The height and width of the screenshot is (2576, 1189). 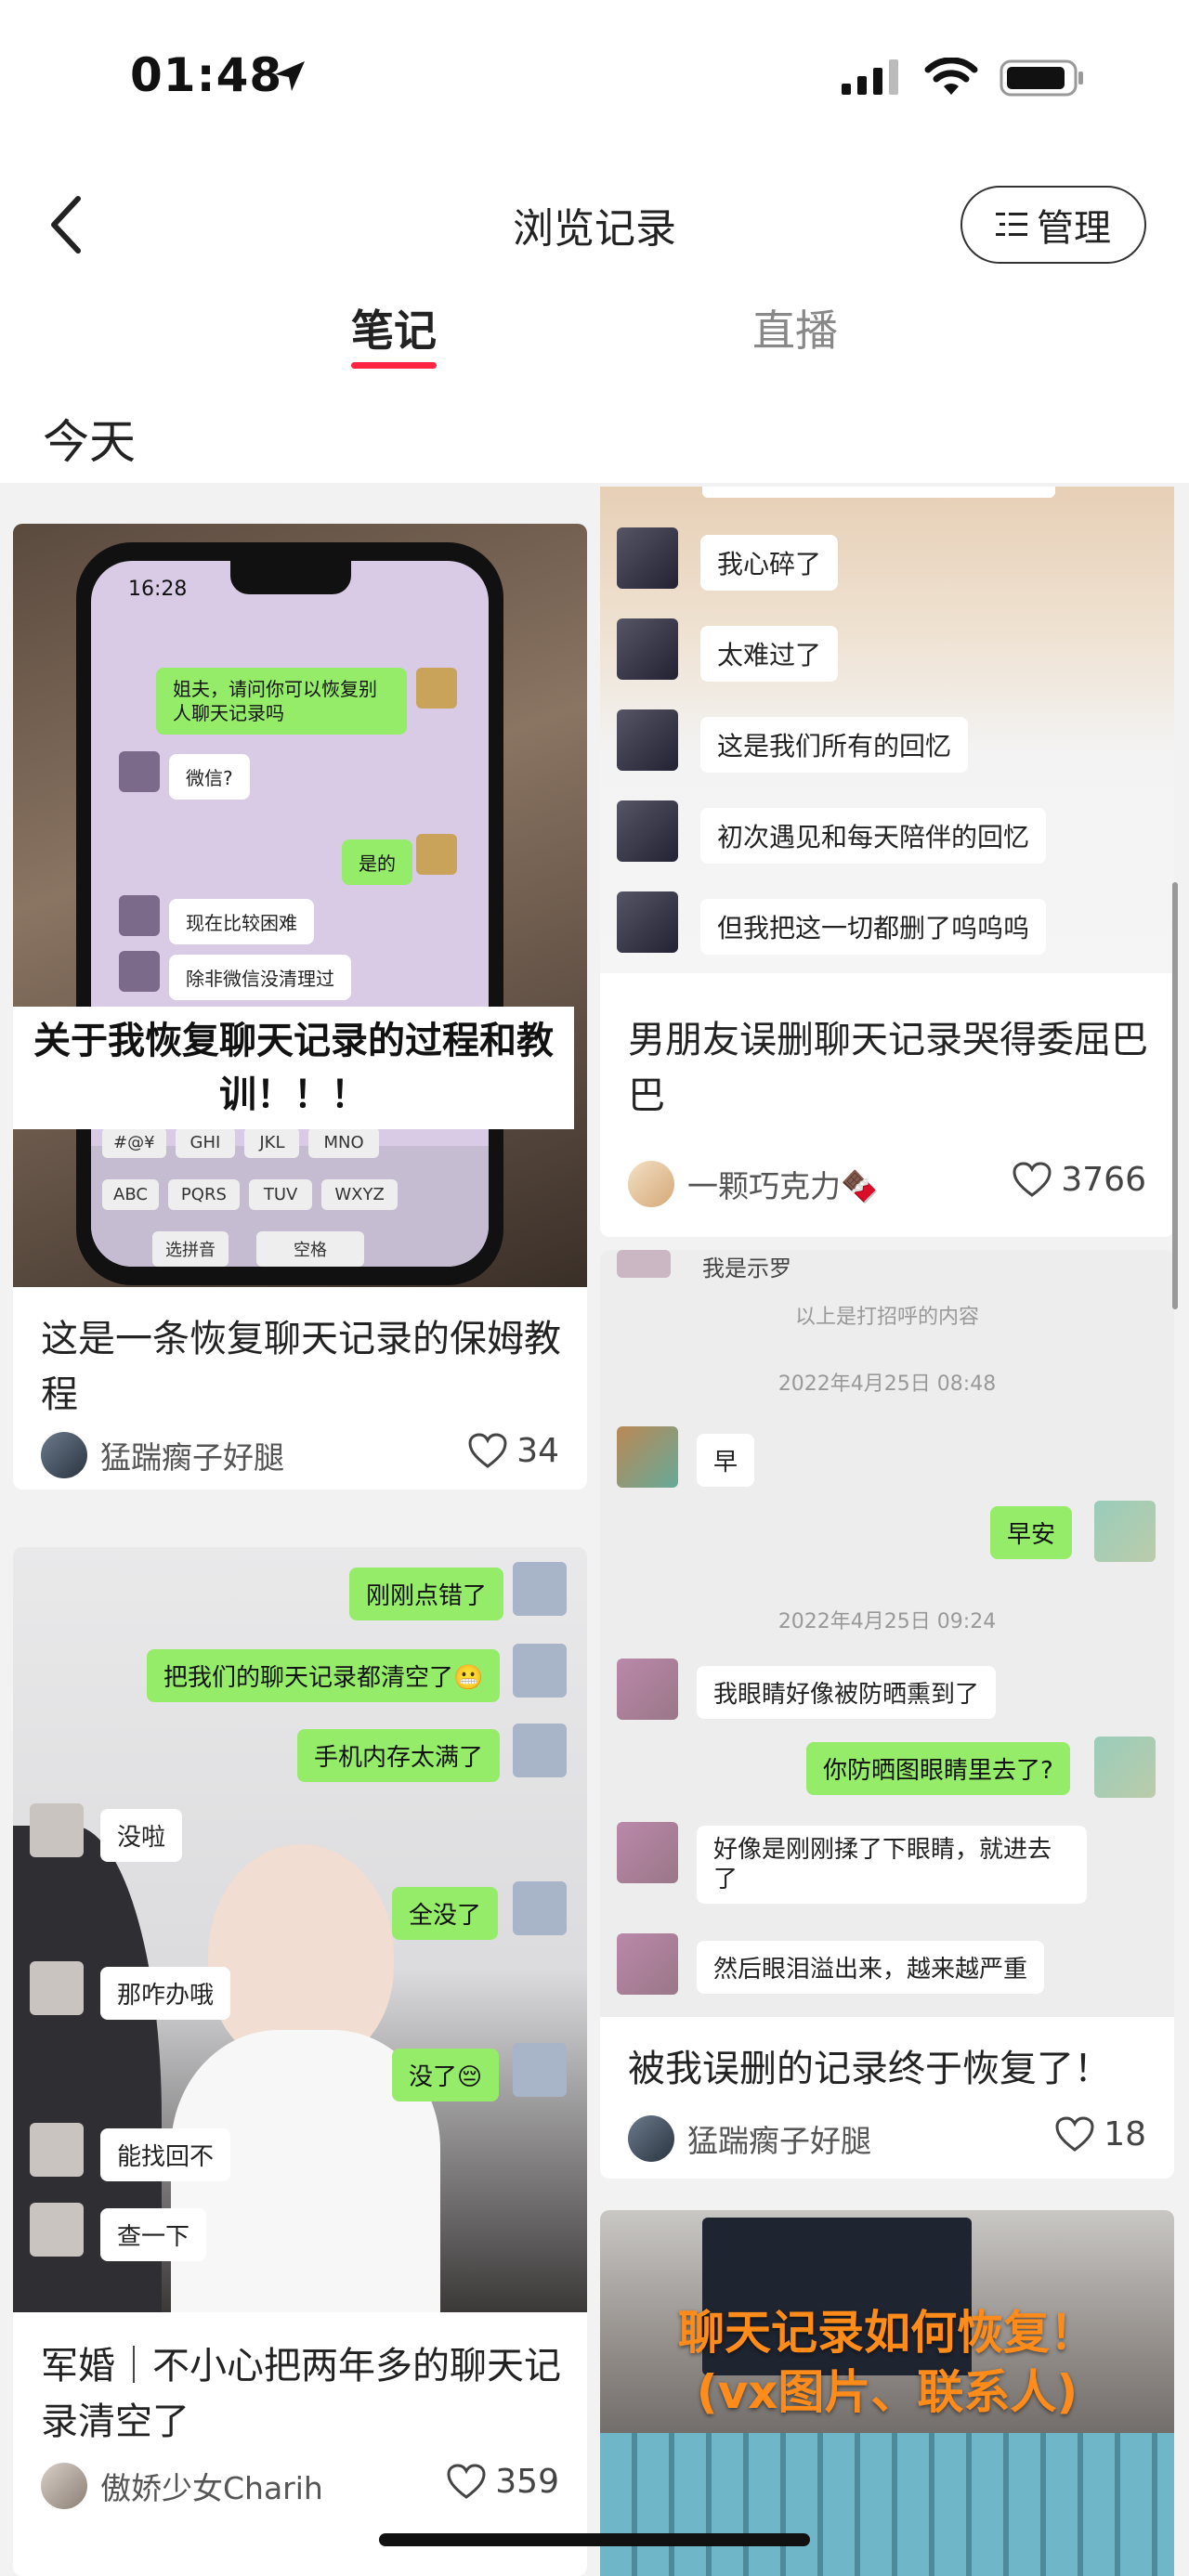 What do you see at coordinates (207, 75) in the screenshot?
I see `status-time: 01:48` at bounding box center [207, 75].